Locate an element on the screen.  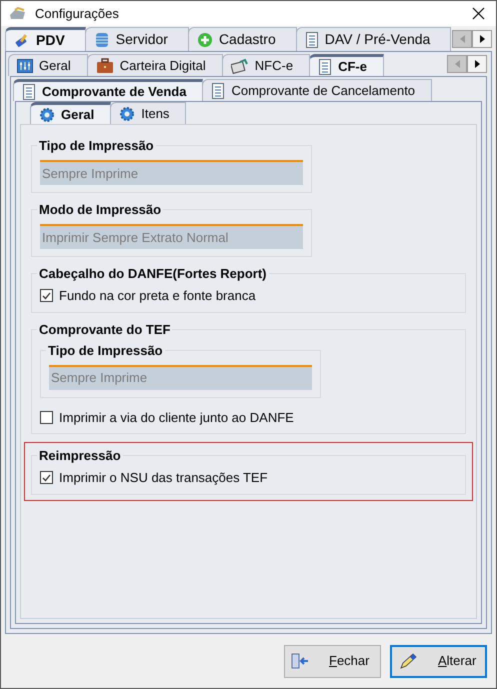
pen-icon is located at coordinates (408, 661).